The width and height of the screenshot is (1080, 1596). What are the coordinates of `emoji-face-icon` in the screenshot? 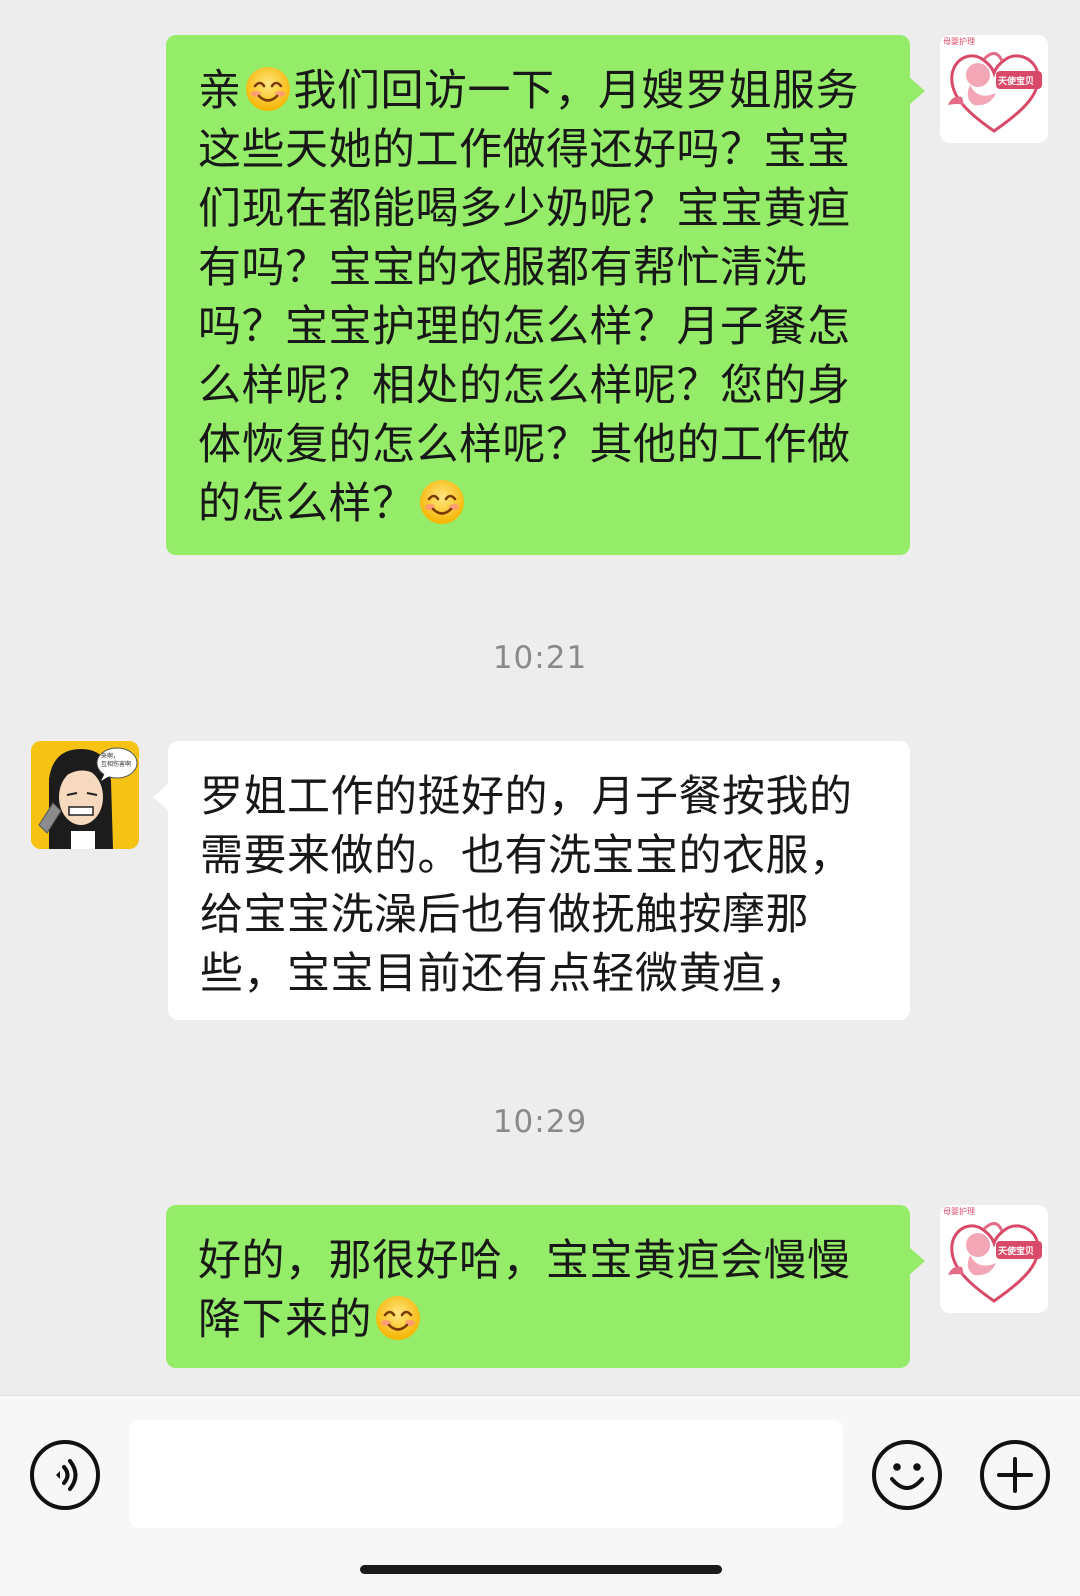 It's located at (907, 1475).